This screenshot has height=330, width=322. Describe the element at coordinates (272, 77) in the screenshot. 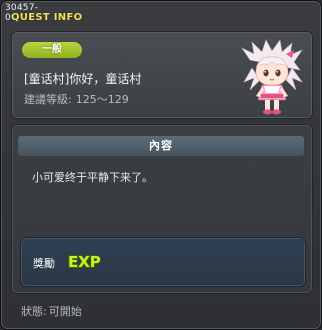

I see `npc-girl-portrait-icon` at that location.